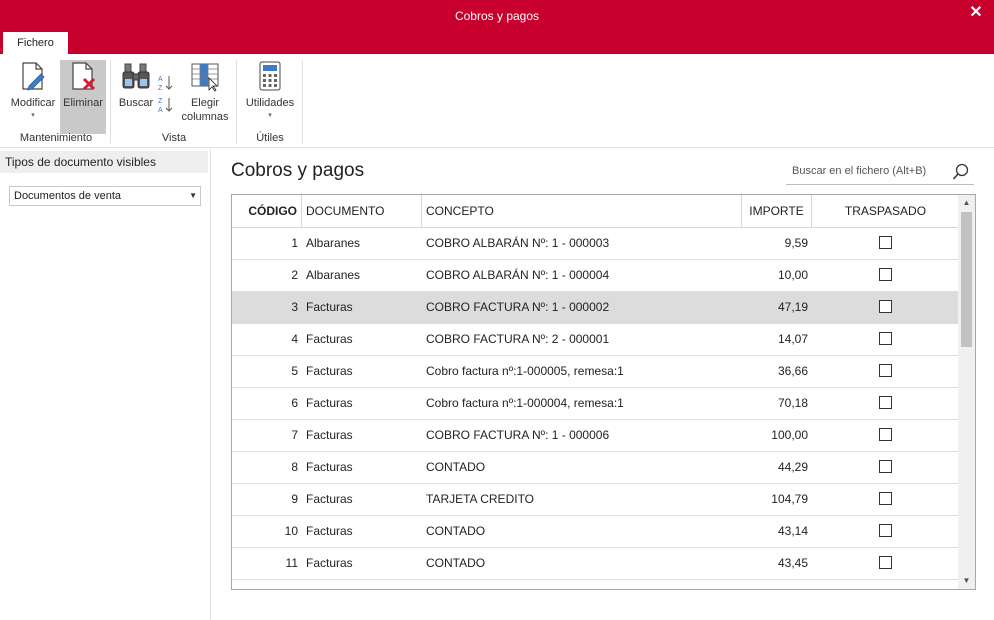 The image size is (994, 620). Describe the element at coordinates (595, 532) in the screenshot. I see `table-row: 10 Facturas CONTADO 43,14` at that location.